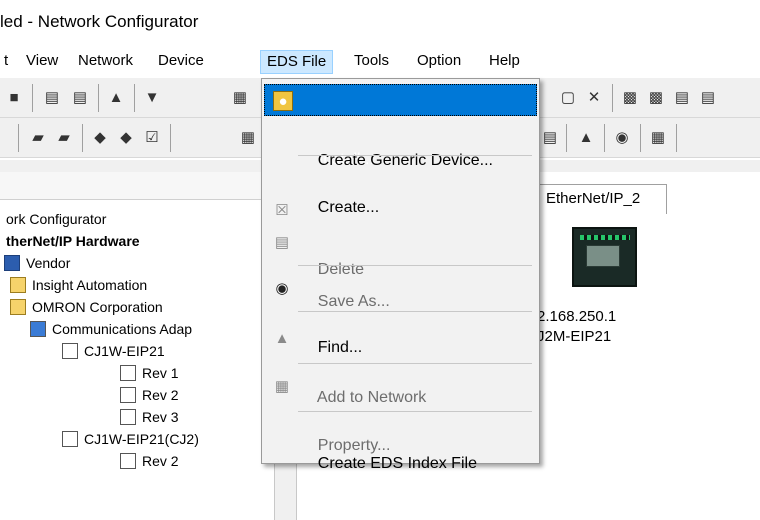  I want to click on tree-item-omron: OMRON Corporation, so click(86, 307).